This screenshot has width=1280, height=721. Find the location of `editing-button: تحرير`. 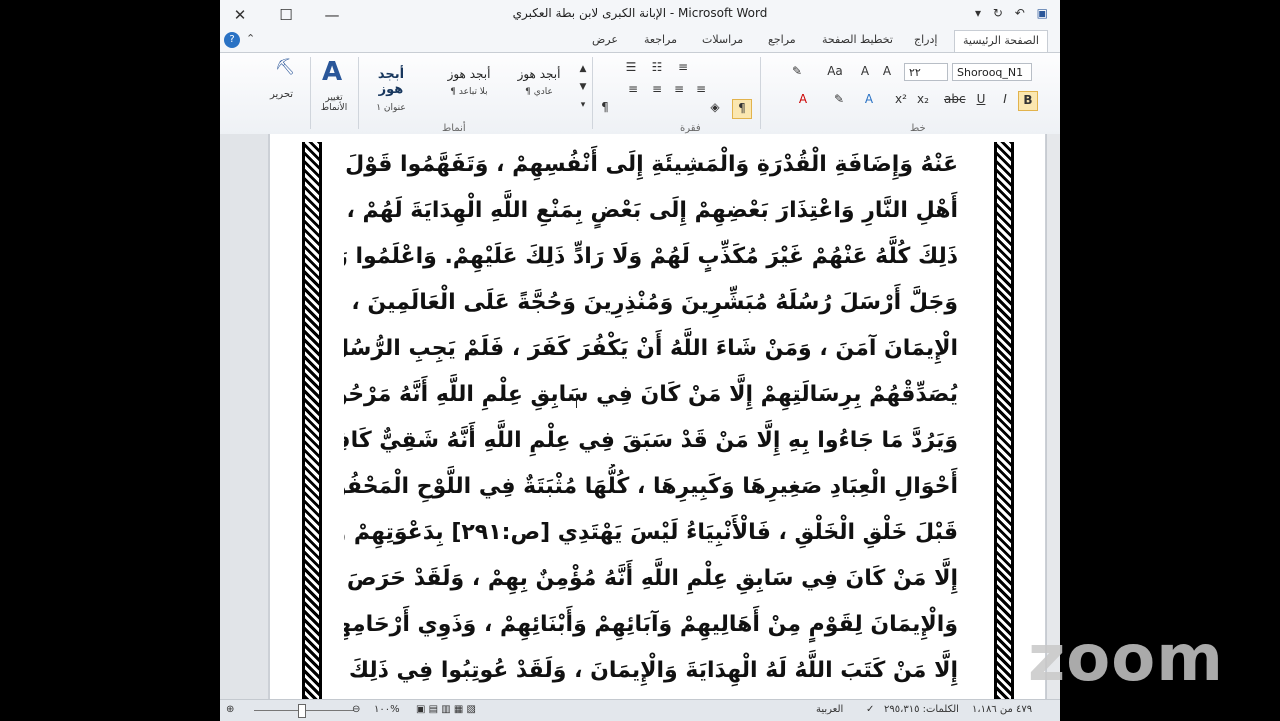

editing-button: تحرير is located at coordinates (281, 94).